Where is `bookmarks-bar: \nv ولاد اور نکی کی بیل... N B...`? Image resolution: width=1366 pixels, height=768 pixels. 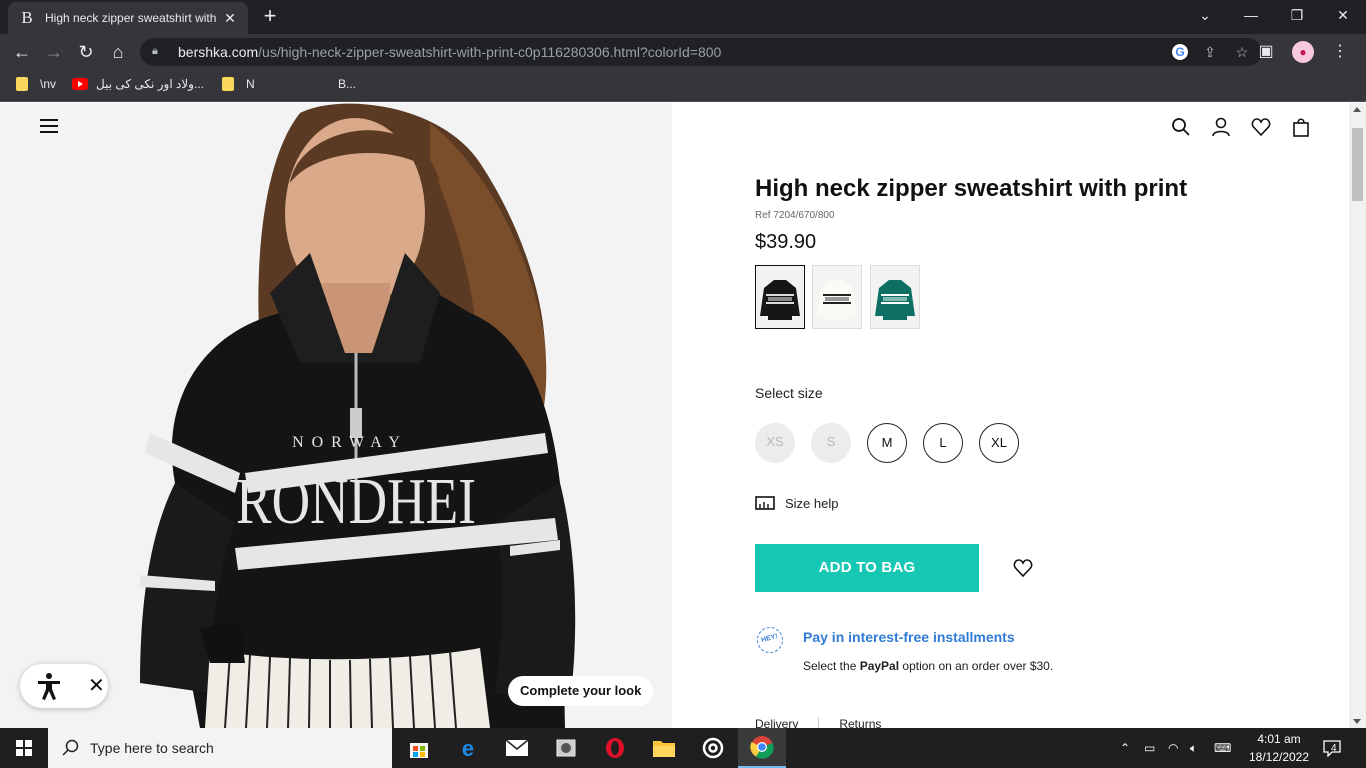 bookmarks-bar: \nv ولاد اور نکی کی بیل... N B... is located at coordinates (683, 86).